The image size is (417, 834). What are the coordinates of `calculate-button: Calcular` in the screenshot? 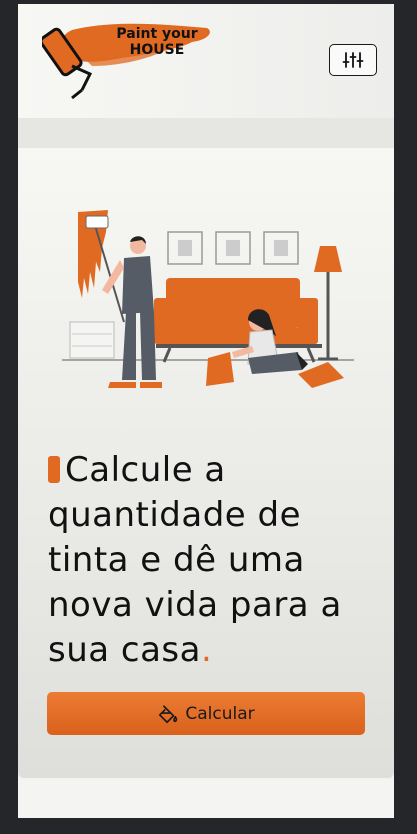 It's located at (206, 713).